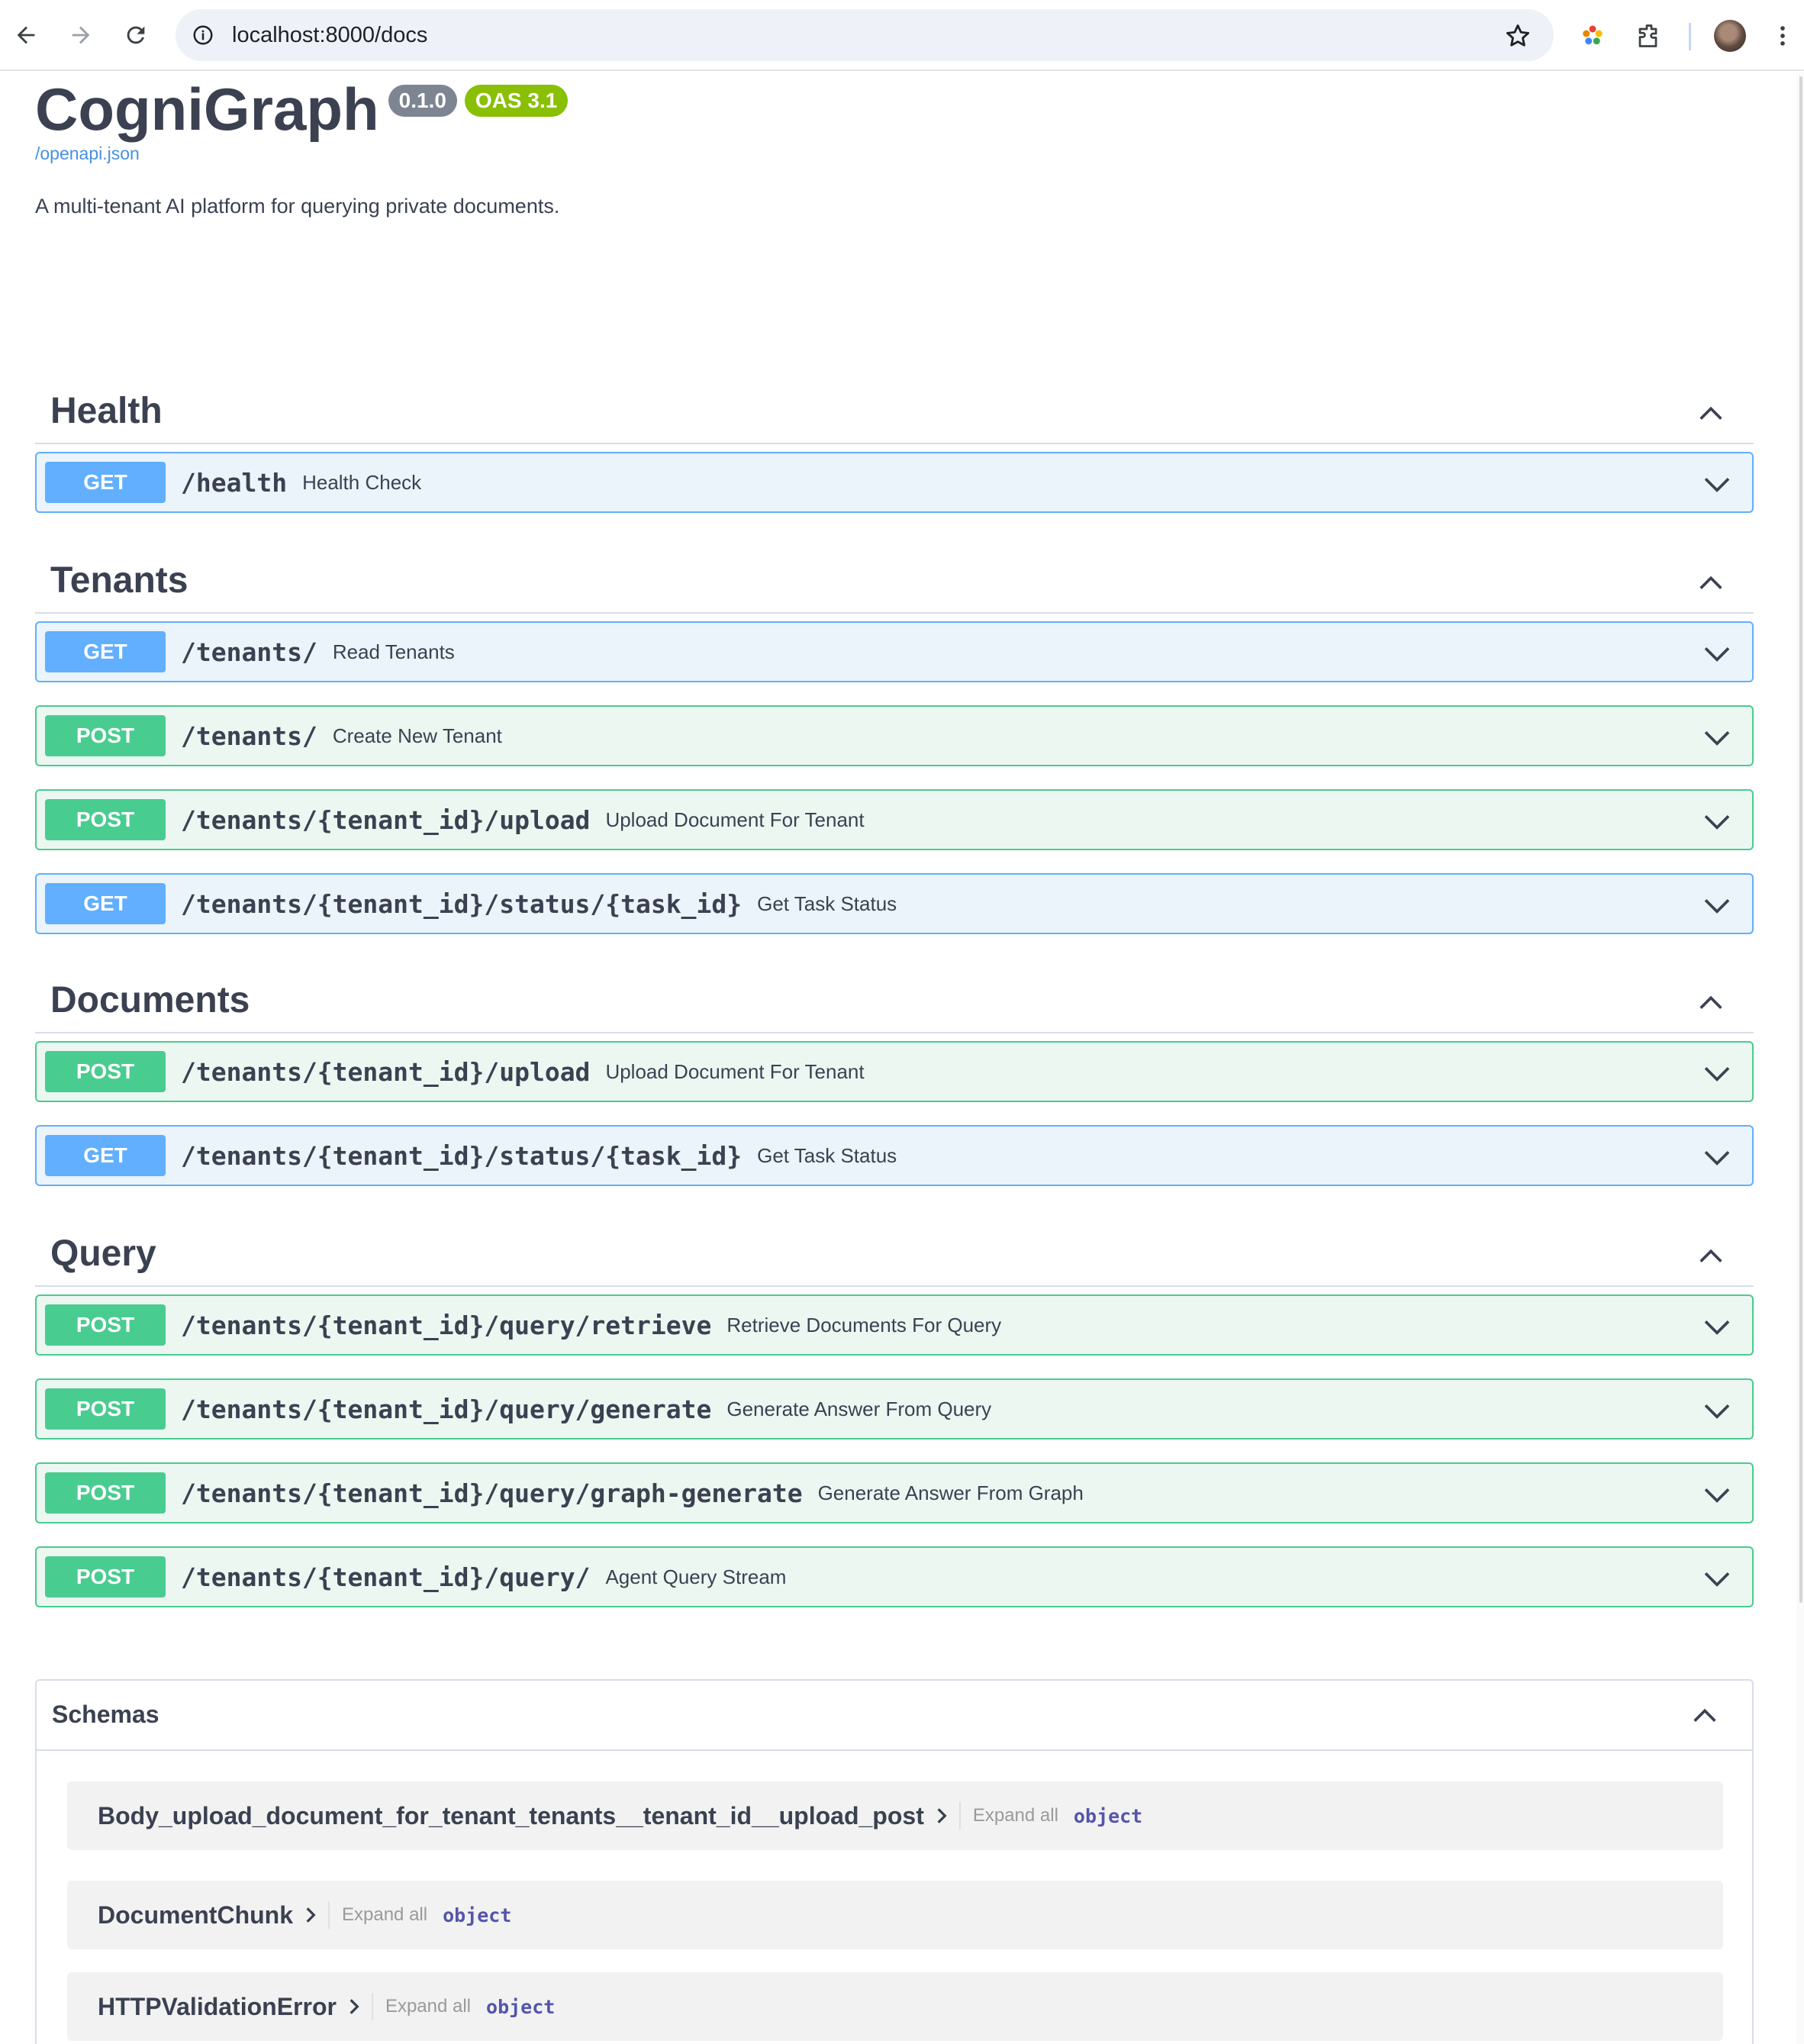  Describe the element at coordinates (894, 998) in the screenshot. I see `tag-header-documents: Documents` at that location.